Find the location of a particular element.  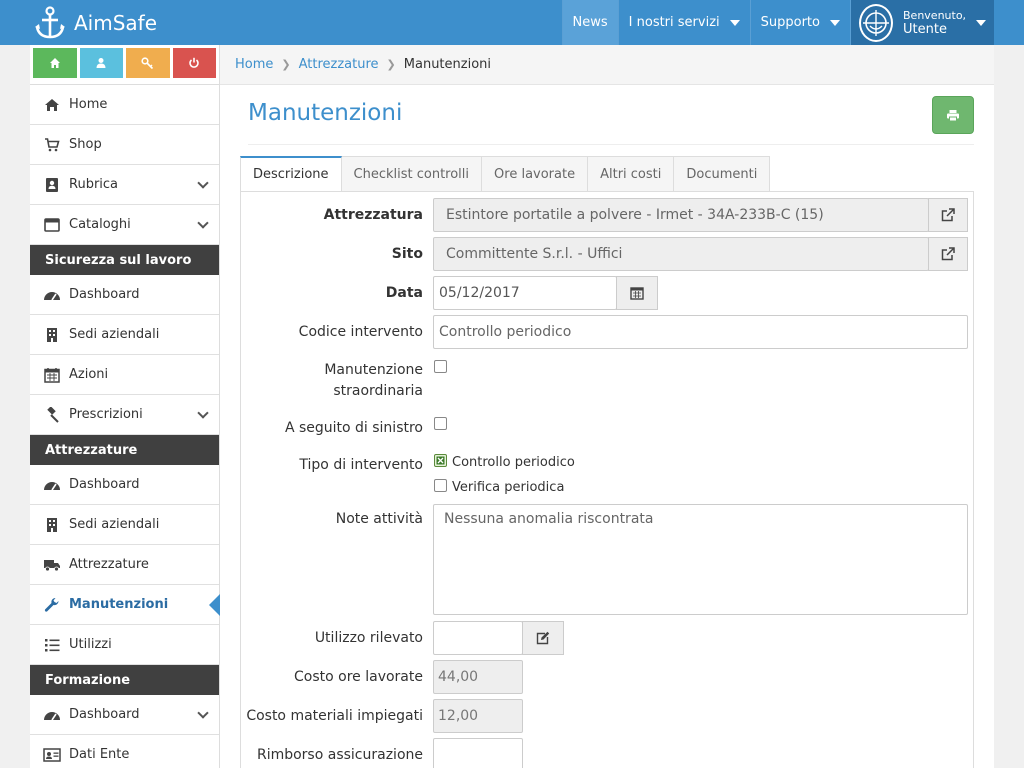

costo-materiali-field: 12,00 is located at coordinates (478, 716).